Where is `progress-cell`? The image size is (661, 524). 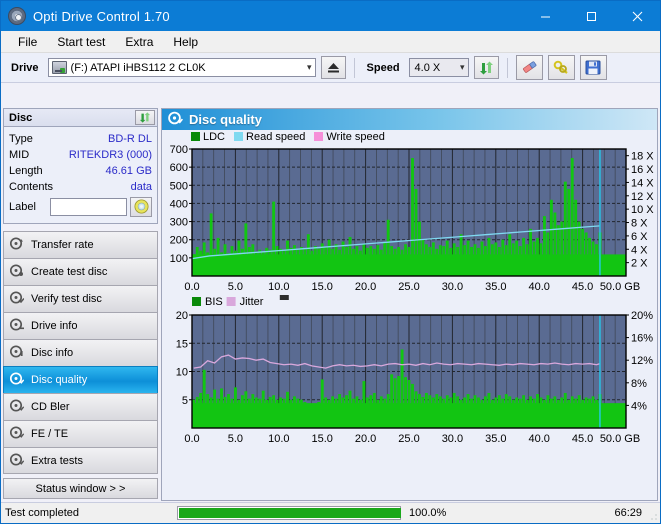
progress-cell is located at coordinates (289, 513).